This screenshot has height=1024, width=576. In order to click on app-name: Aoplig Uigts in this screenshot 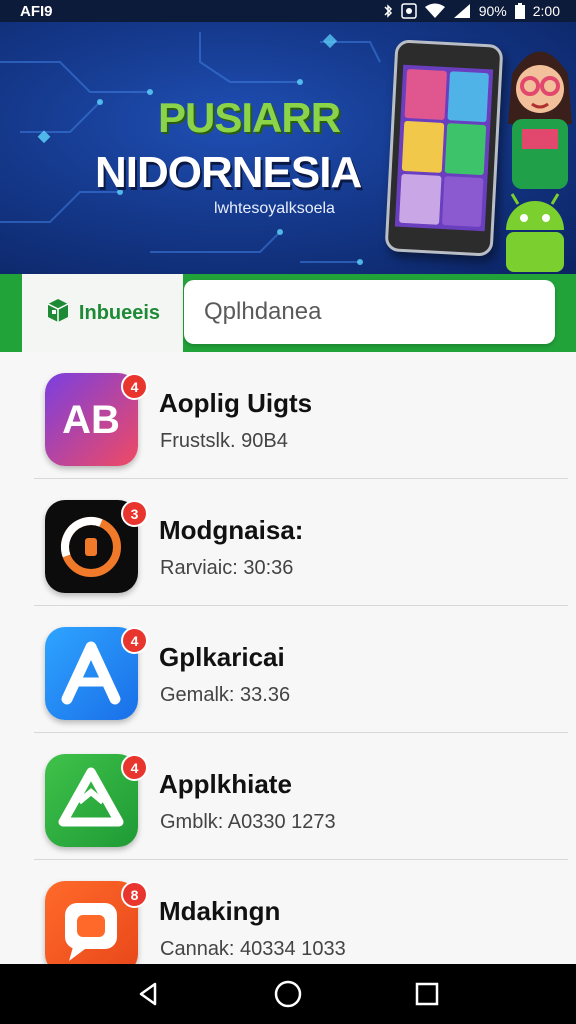, I will do `click(236, 403)`.